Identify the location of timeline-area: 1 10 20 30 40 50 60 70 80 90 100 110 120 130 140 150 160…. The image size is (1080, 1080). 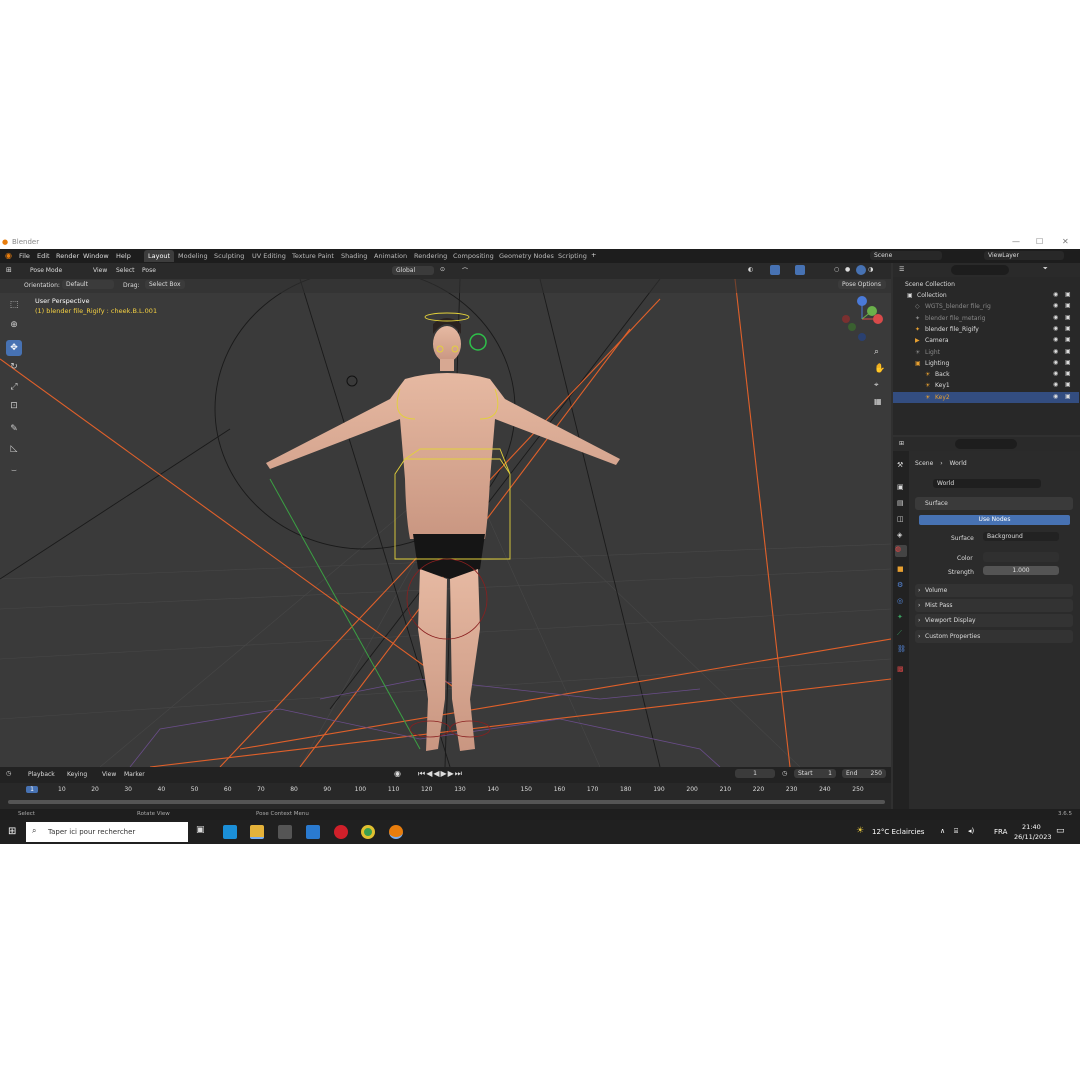
(445, 796).